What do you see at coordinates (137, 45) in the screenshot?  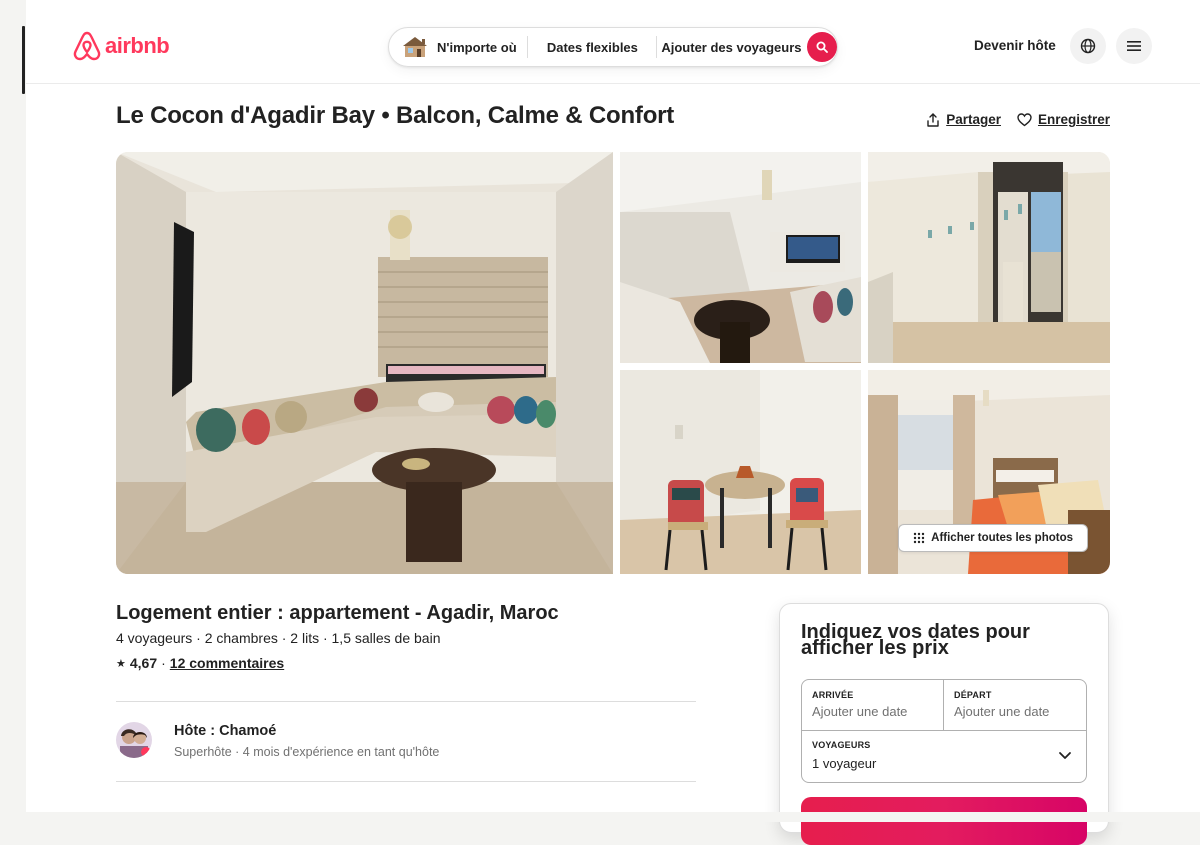 I see `brand-wordmark: airbnb` at bounding box center [137, 45].